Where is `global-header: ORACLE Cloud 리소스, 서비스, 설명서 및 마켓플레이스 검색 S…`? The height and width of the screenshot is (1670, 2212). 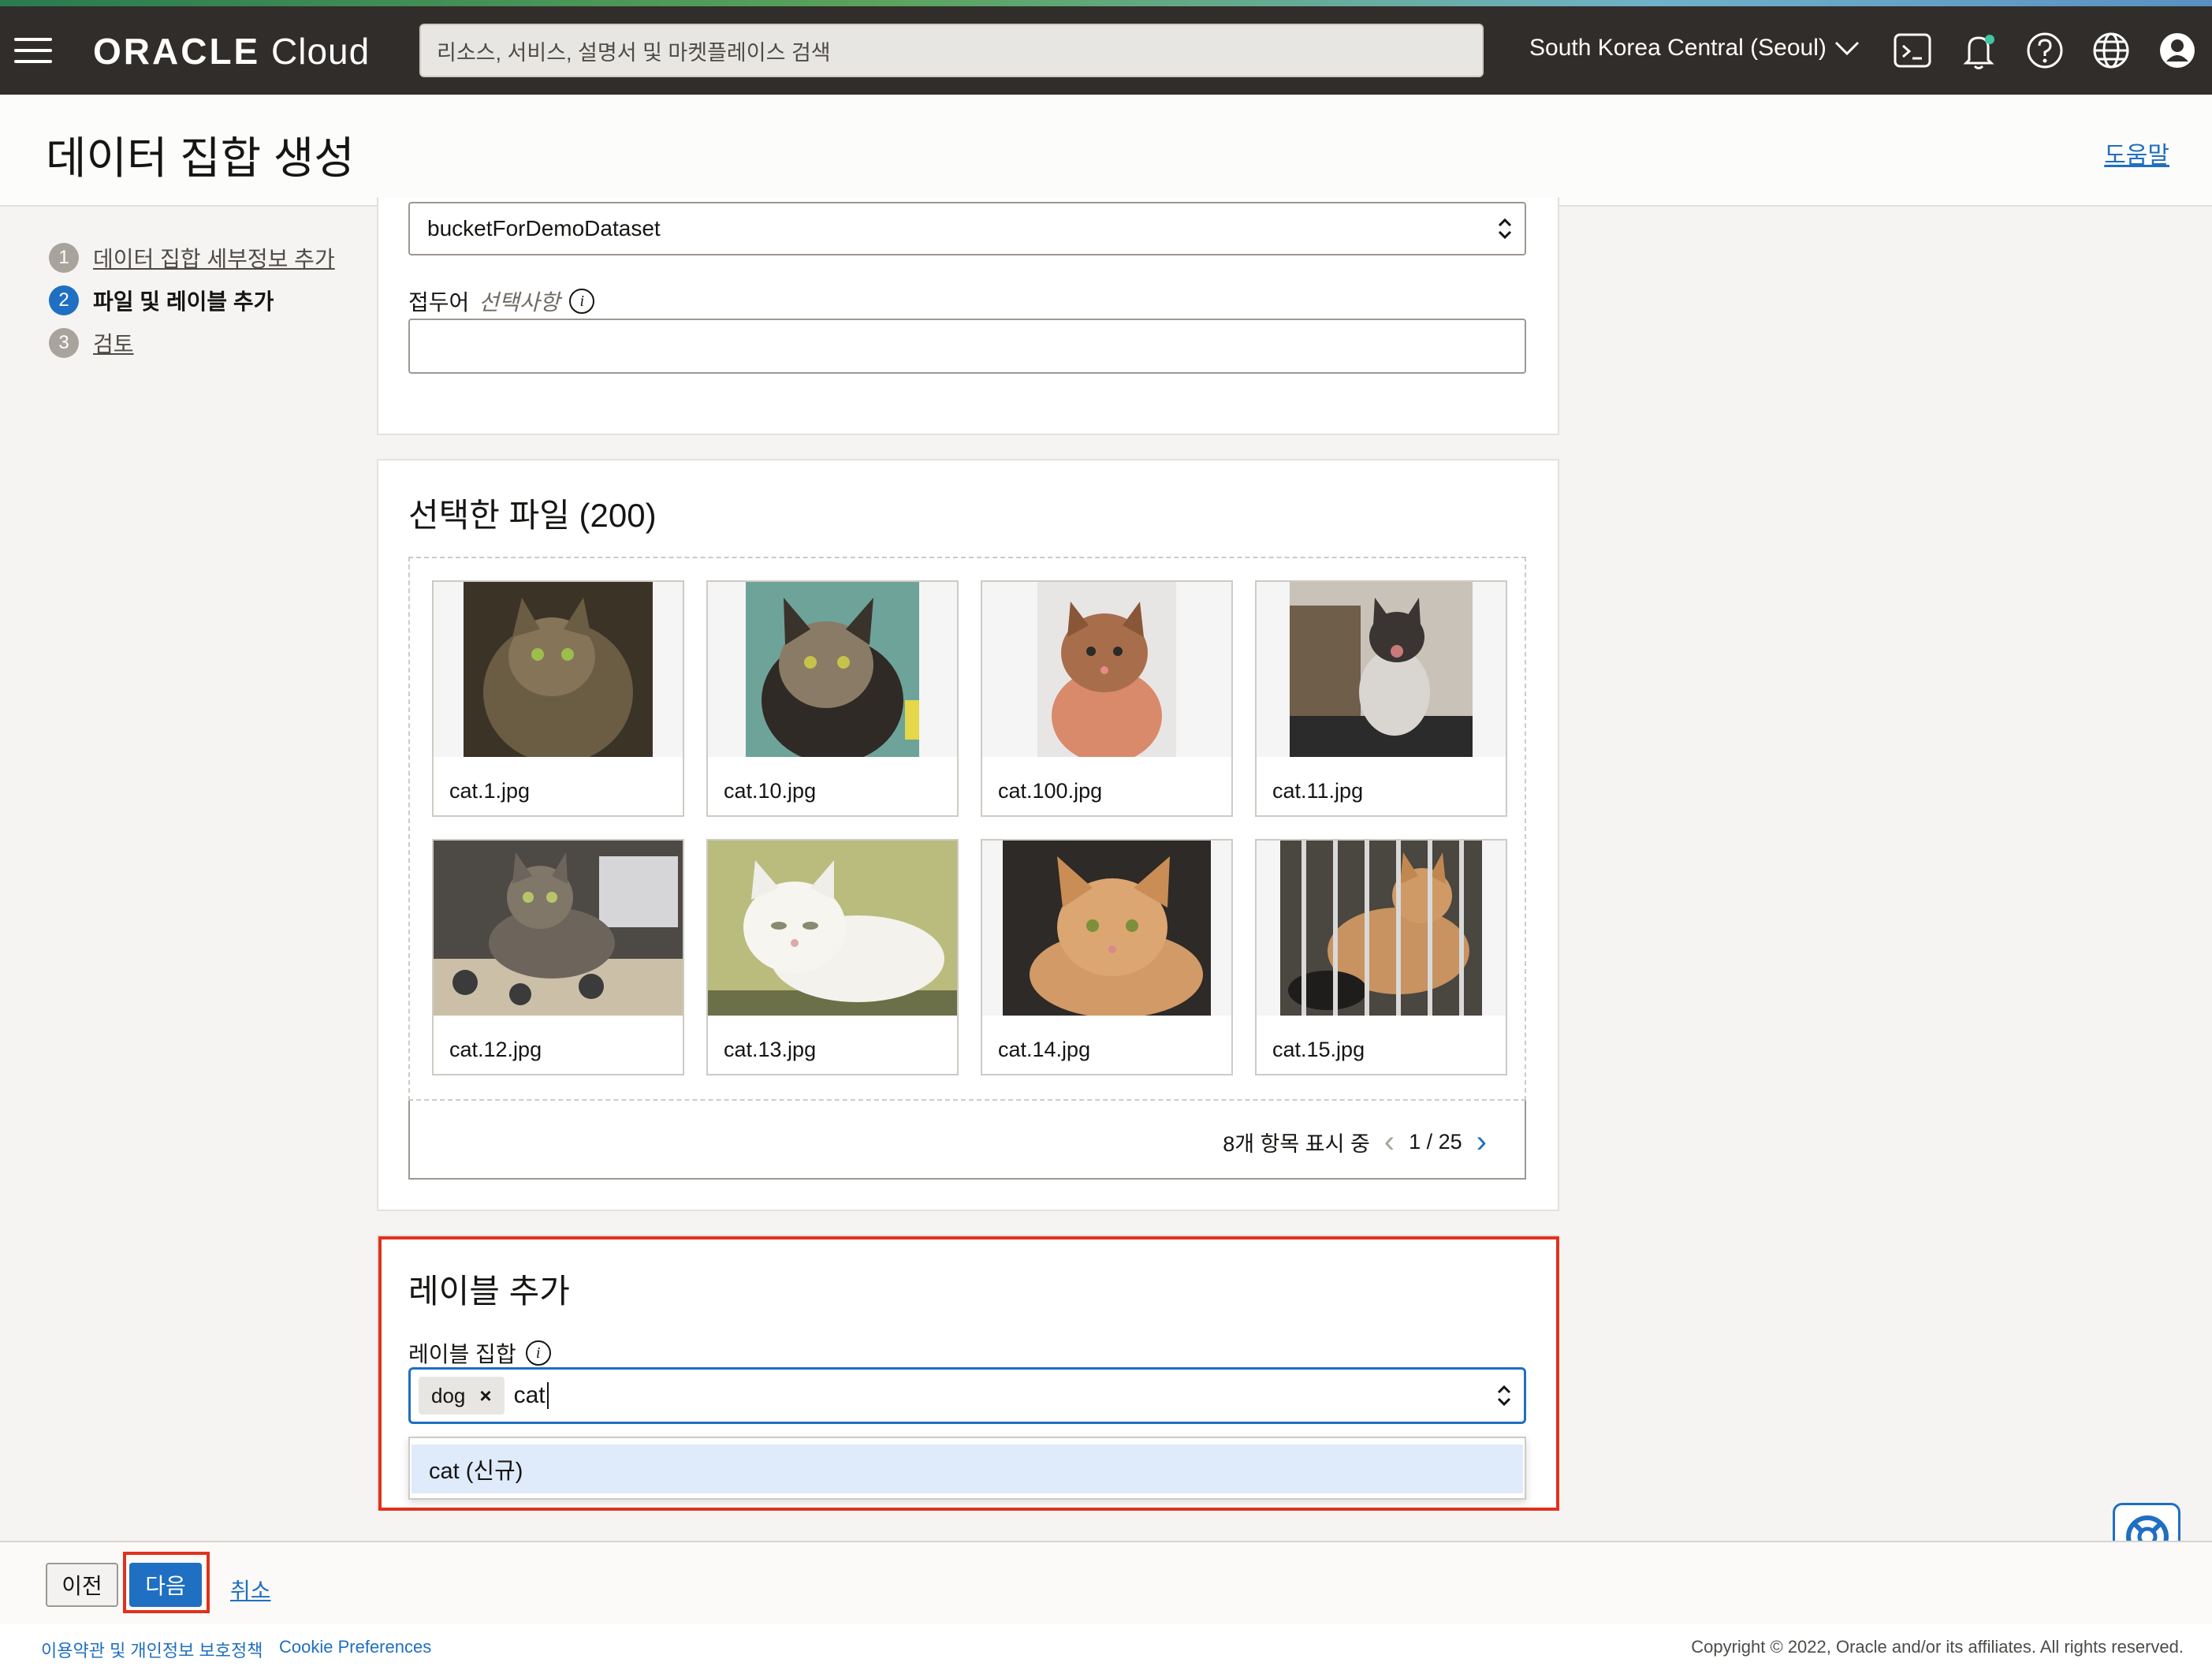
global-header: ORACLE Cloud 리소스, 서비스, 설명서 및 마켓플레이스 검색 S… is located at coordinates (1106, 50).